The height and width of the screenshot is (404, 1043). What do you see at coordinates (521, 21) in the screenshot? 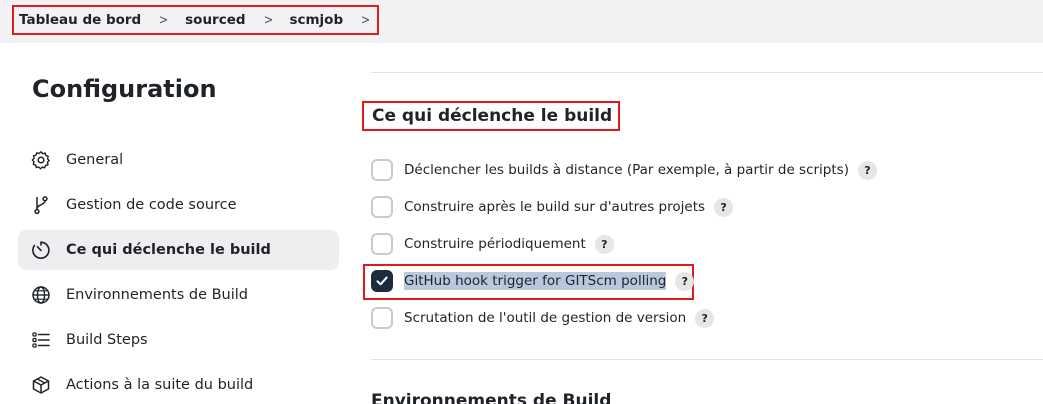
I see `breadcrumb-bar: Tableau de bord > sourced > scmjob >` at bounding box center [521, 21].